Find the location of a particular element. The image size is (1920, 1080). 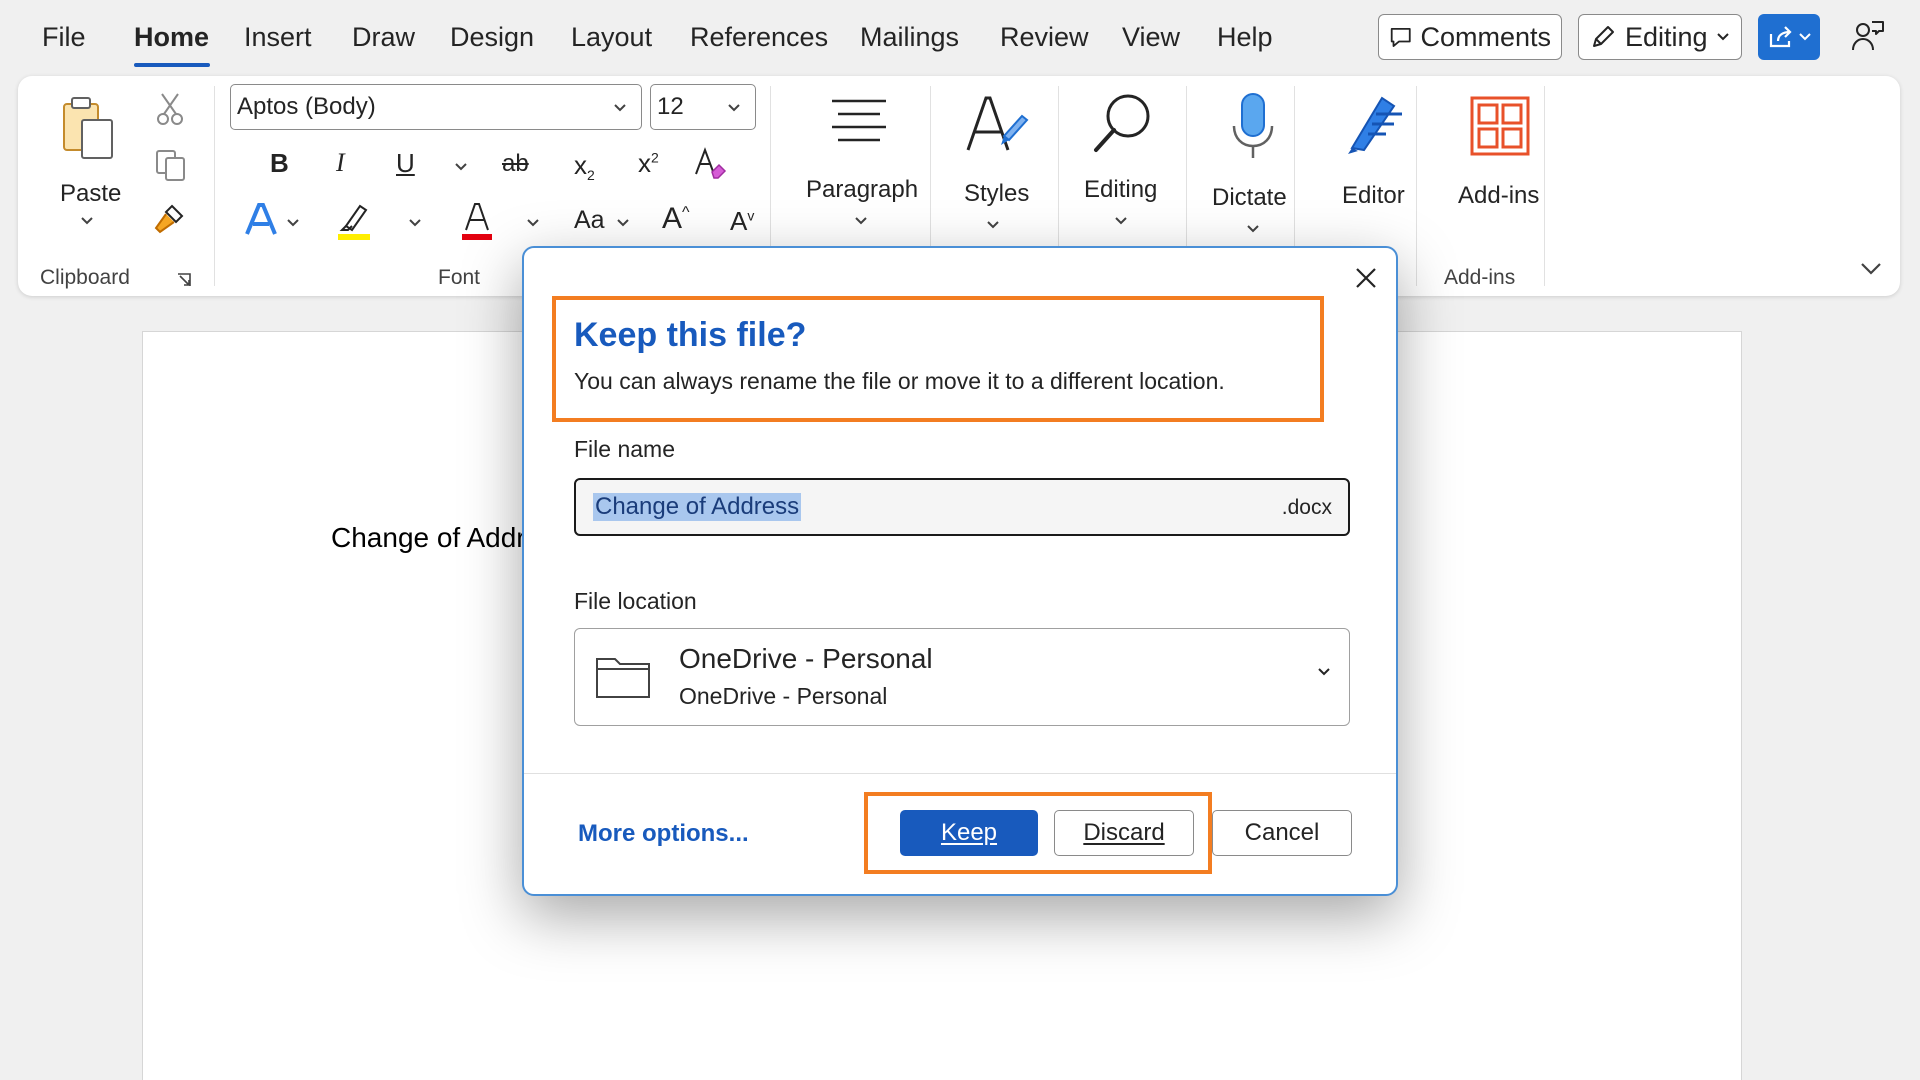

share-button is located at coordinates (1789, 37).